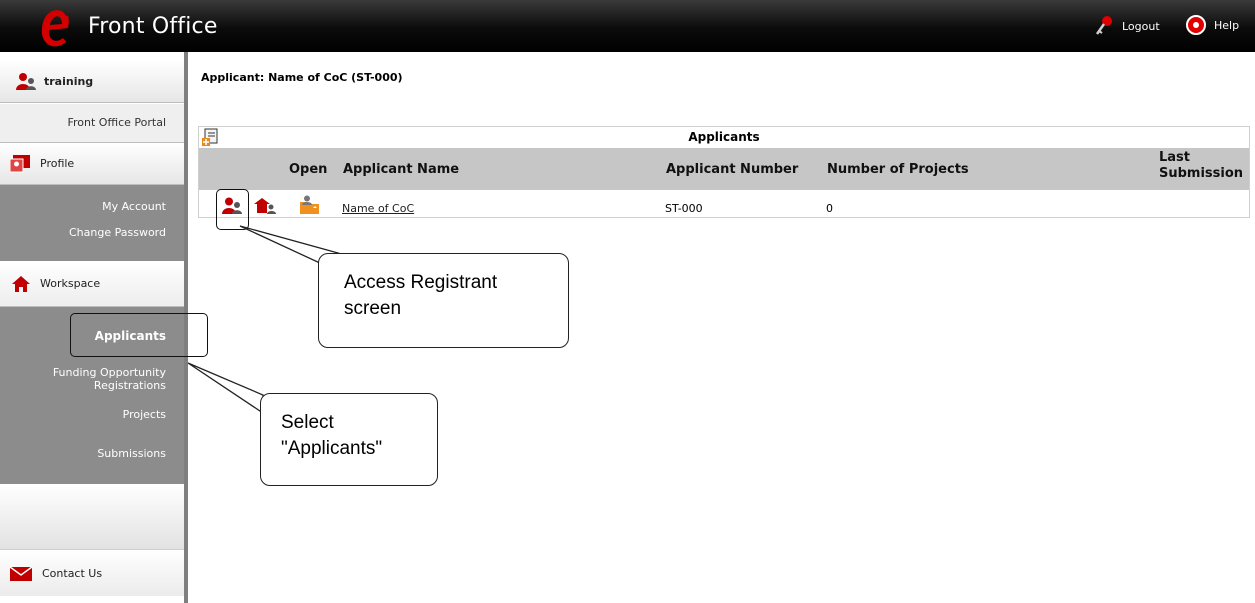  I want to click on logout-button: Logout, so click(1127, 26).